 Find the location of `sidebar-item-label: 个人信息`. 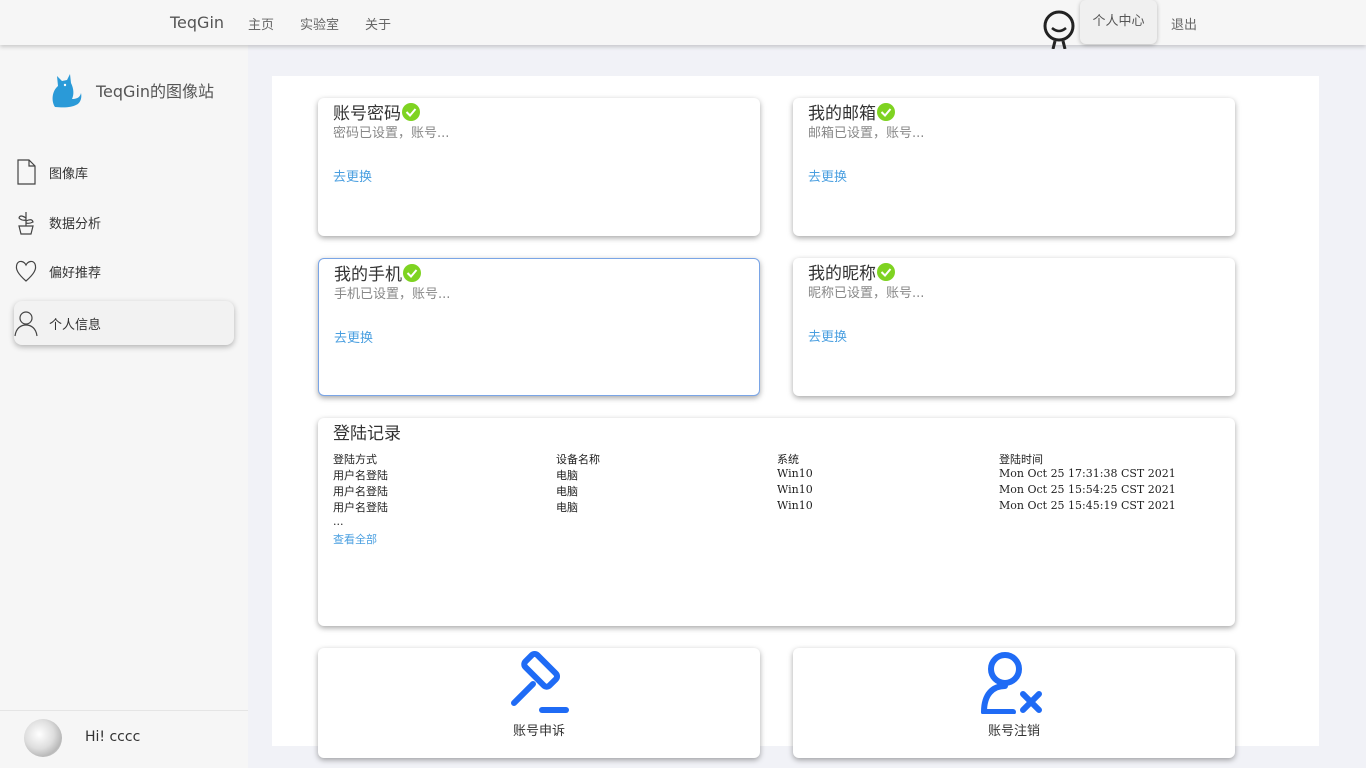

sidebar-item-label: 个人信息 is located at coordinates (75, 325).